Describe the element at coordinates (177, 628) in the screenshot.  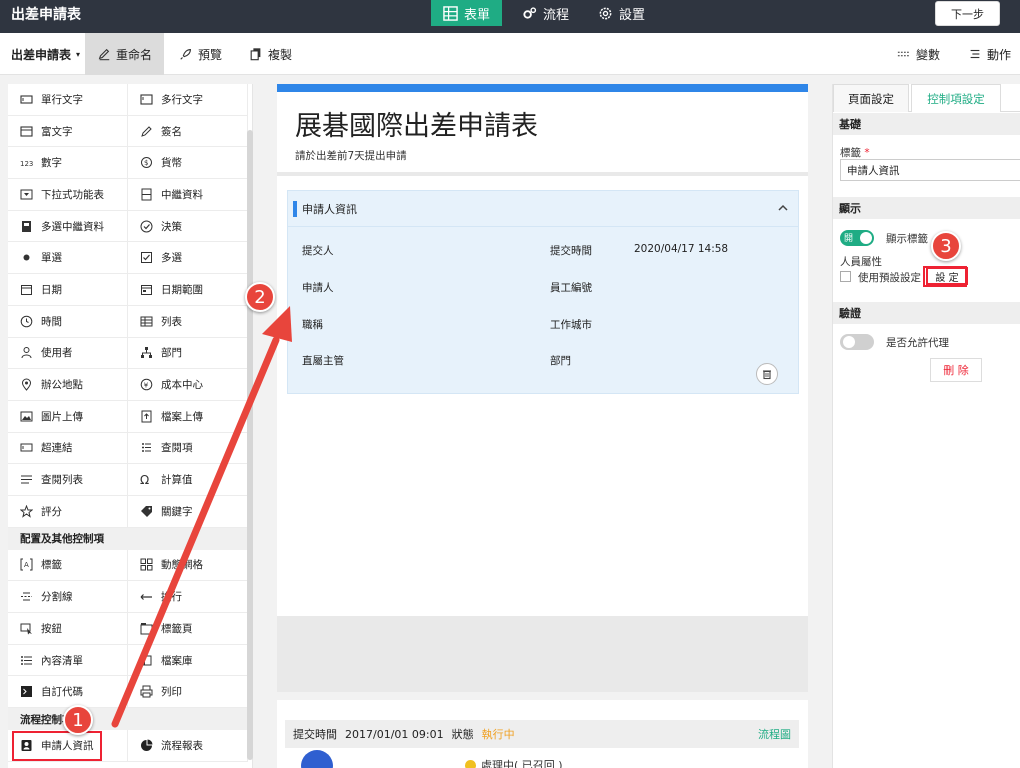
I see `palette-item-label: 標籤頁` at that location.